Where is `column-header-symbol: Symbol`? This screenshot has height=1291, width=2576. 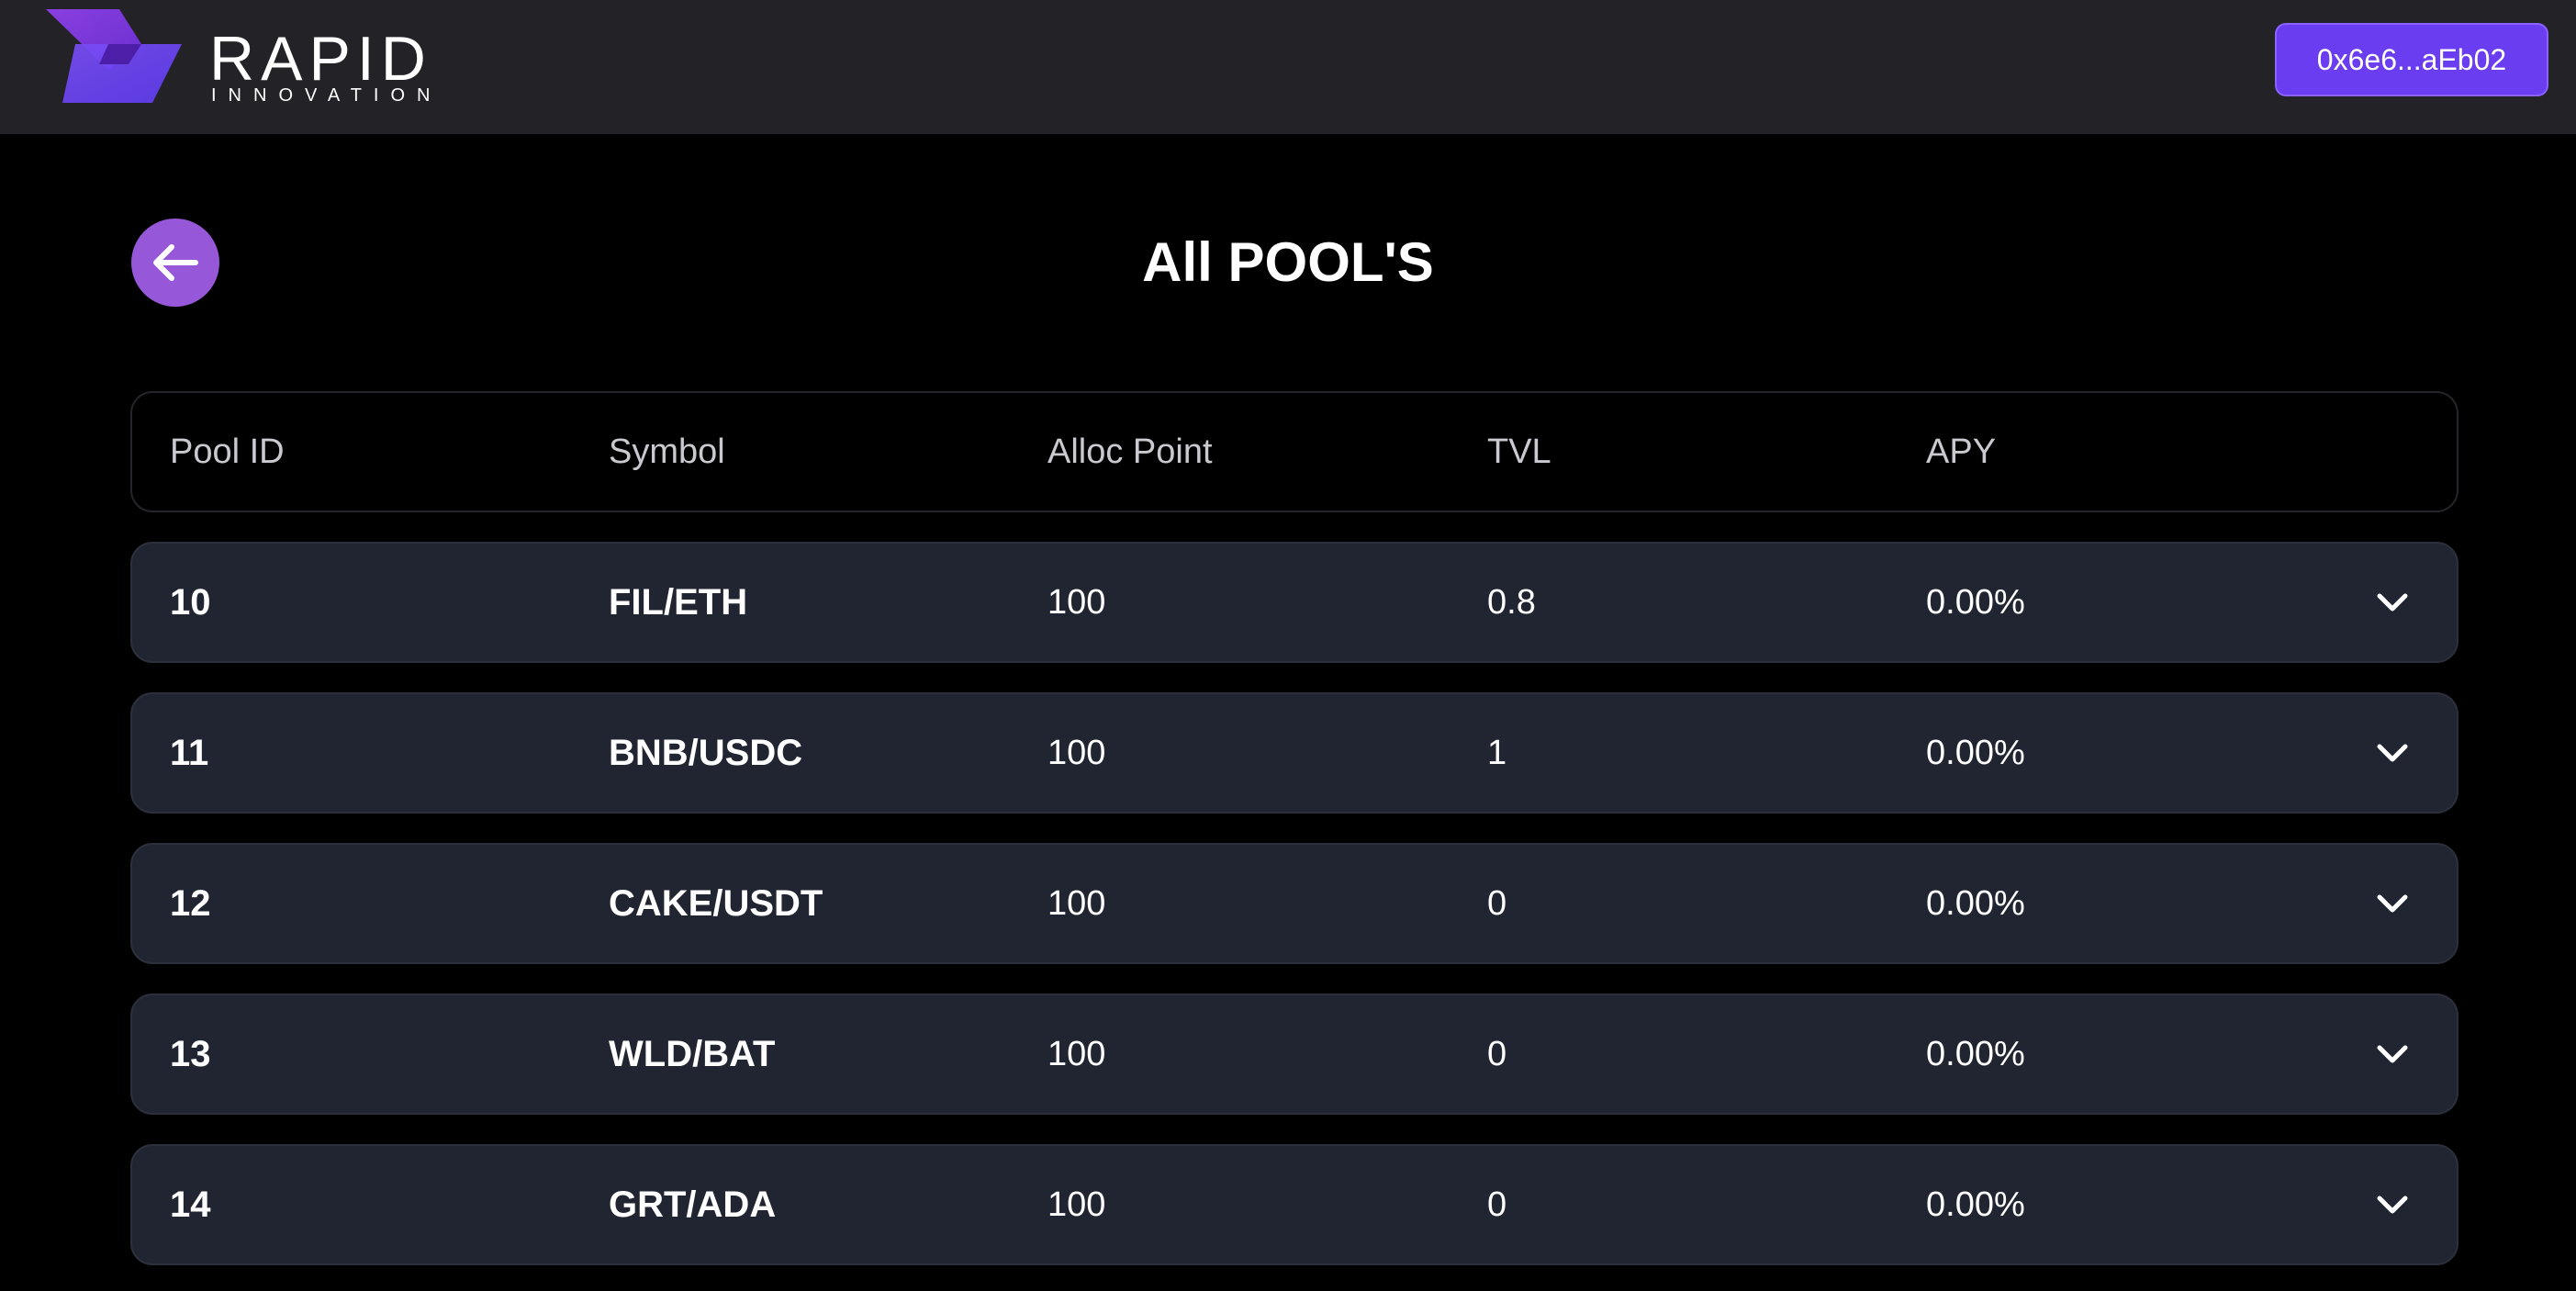 column-header-symbol: Symbol is located at coordinates (667, 451).